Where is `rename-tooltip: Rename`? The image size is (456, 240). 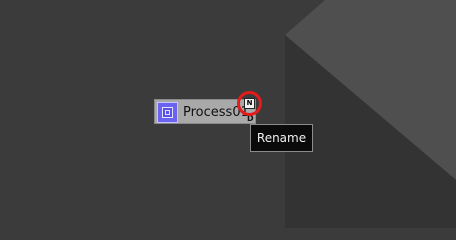 rename-tooltip: Rename is located at coordinates (281, 138).